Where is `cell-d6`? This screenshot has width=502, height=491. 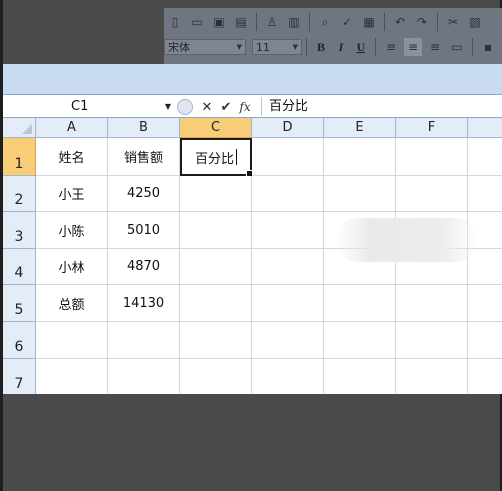 cell-d6 is located at coordinates (288, 340).